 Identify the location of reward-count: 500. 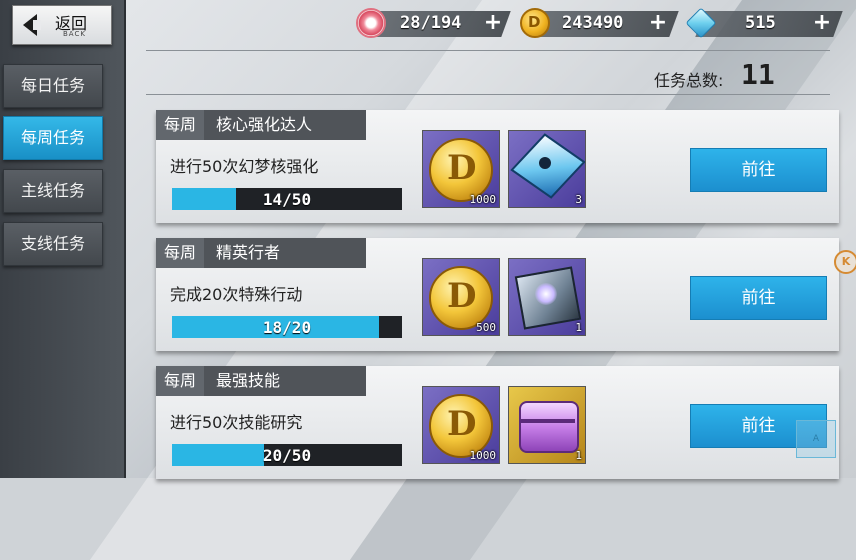
(486, 327).